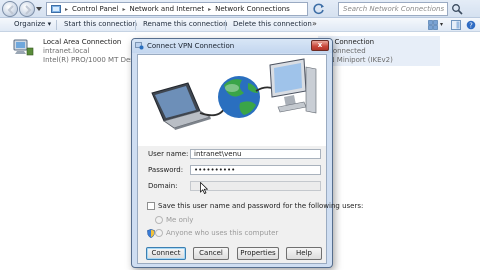 This screenshot has width=480, height=270. What do you see at coordinates (23, 47) in the screenshot?
I see `network-adapter-icon` at bounding box center [23, 47].